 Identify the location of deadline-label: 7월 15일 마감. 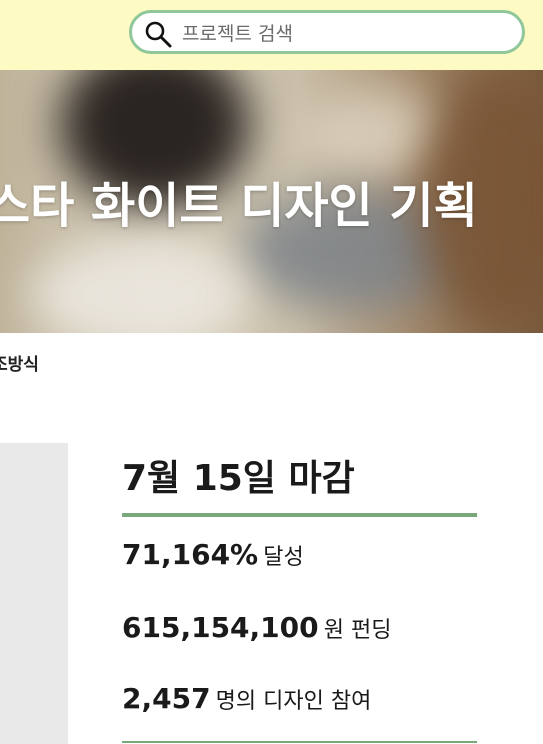
(238, 478).